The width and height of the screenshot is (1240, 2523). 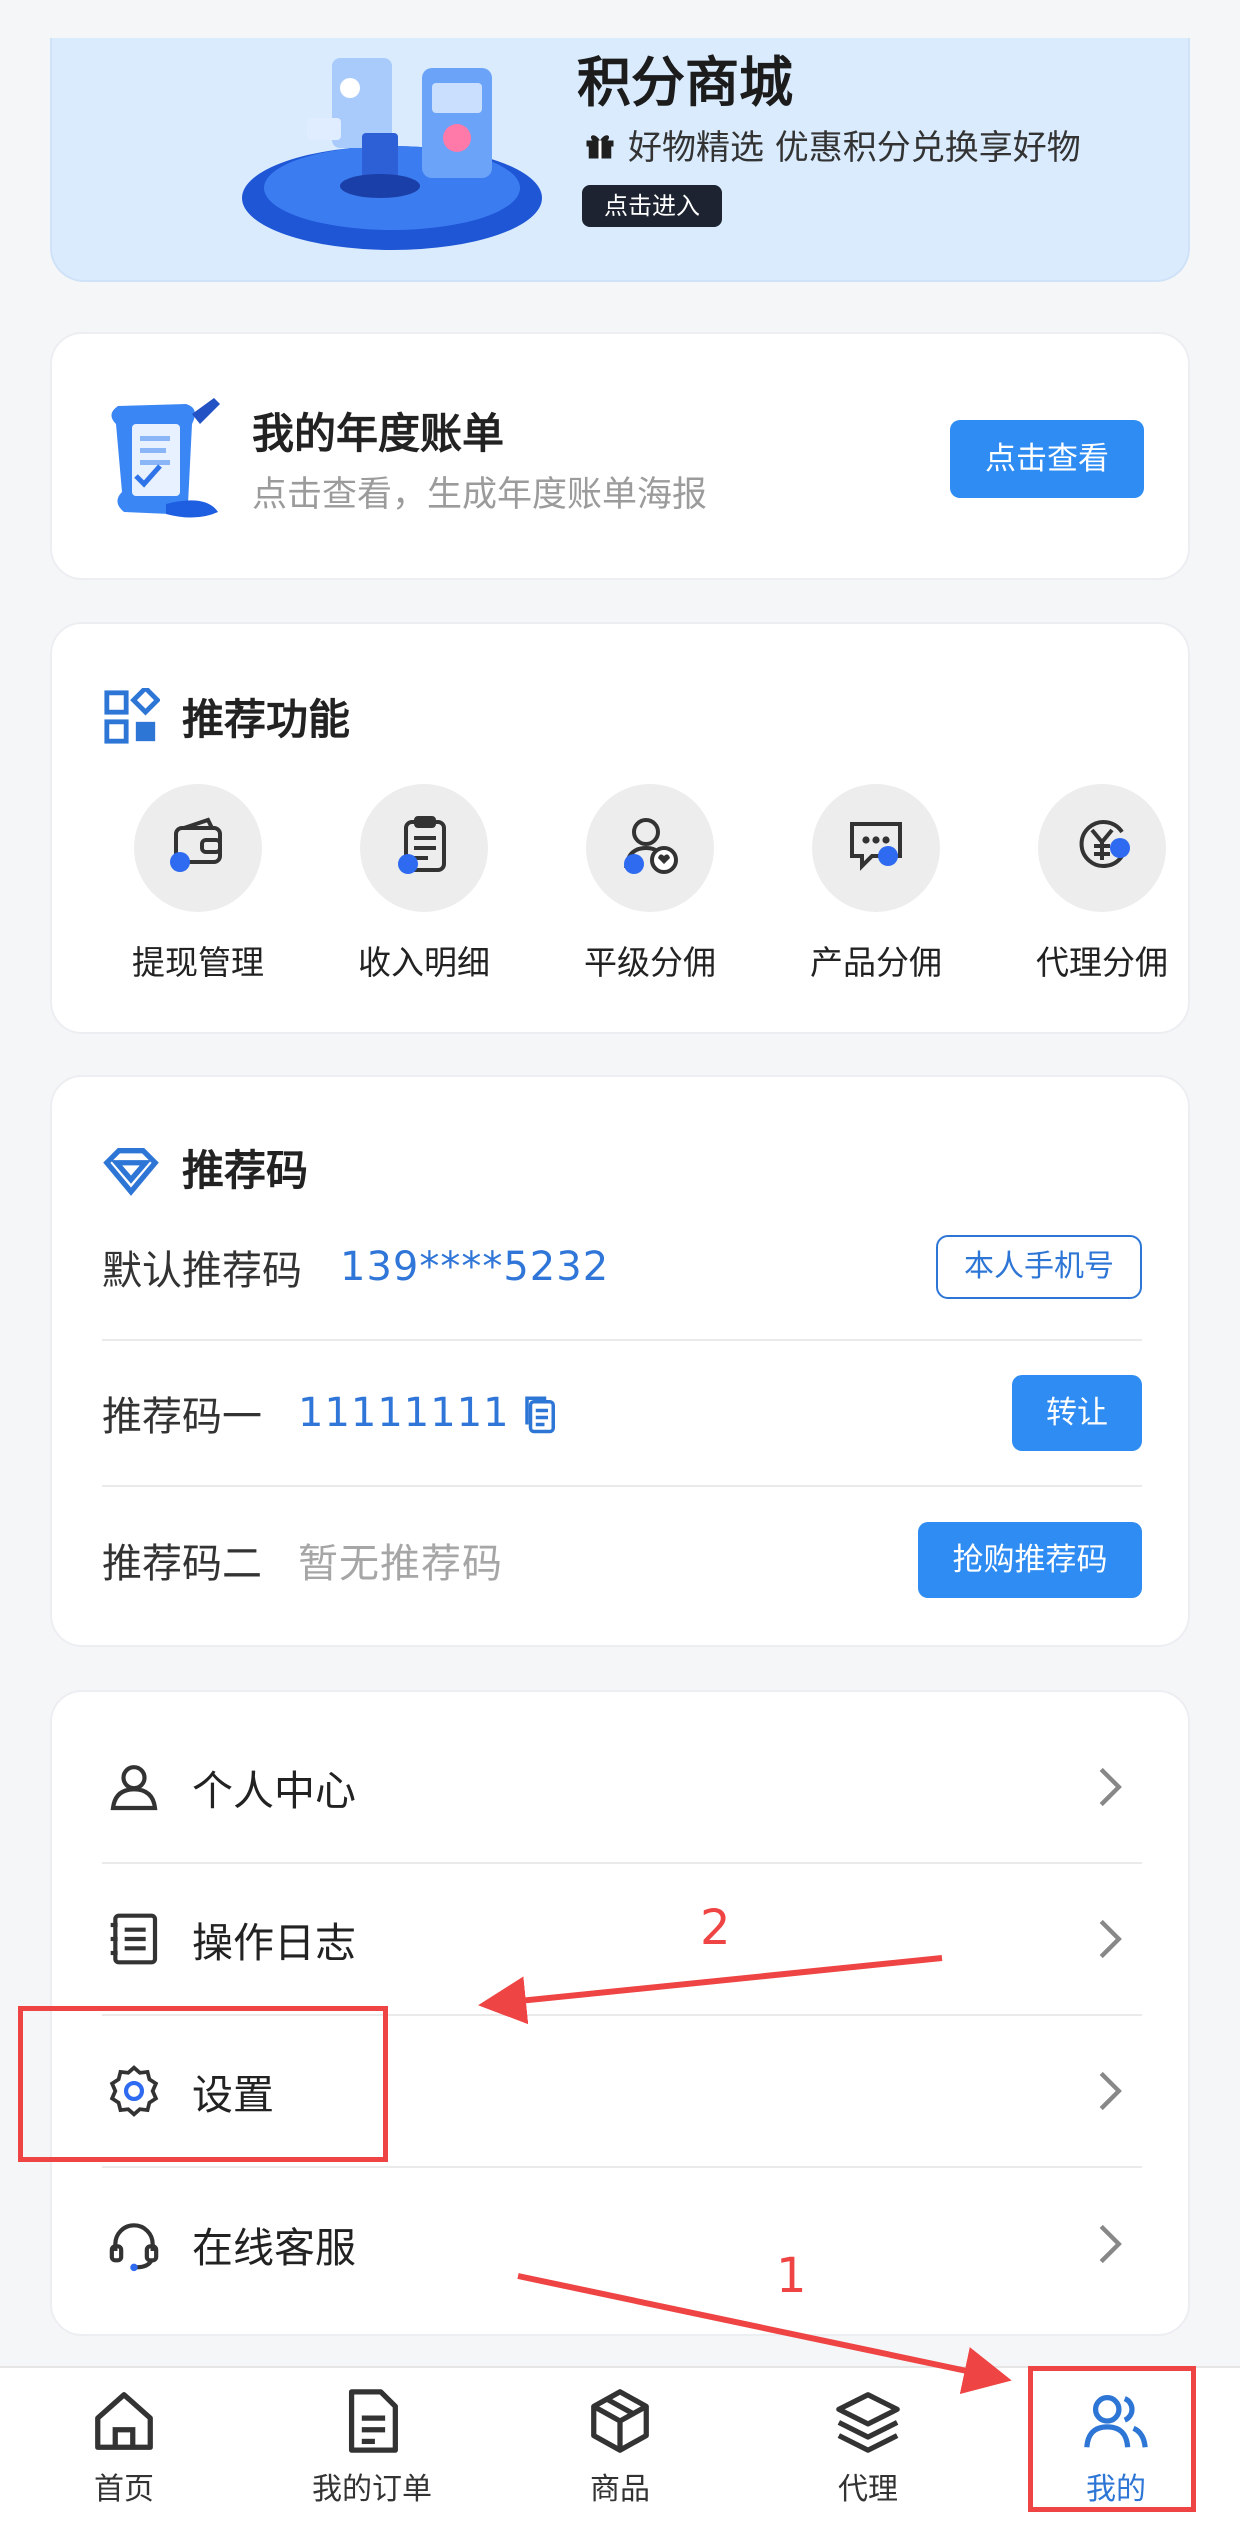 I want to click on user-heart-icon, so click(x=651, y=846).